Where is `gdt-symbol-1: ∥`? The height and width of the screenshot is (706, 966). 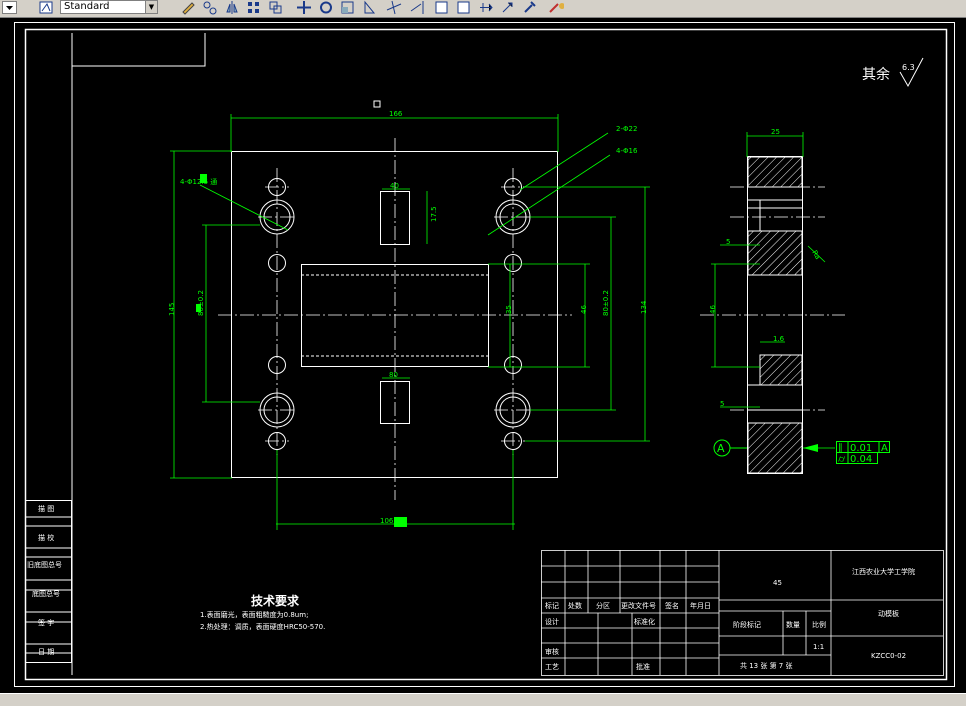 gdt-symbol-1: ∥ is located at coordinates (840, 448).